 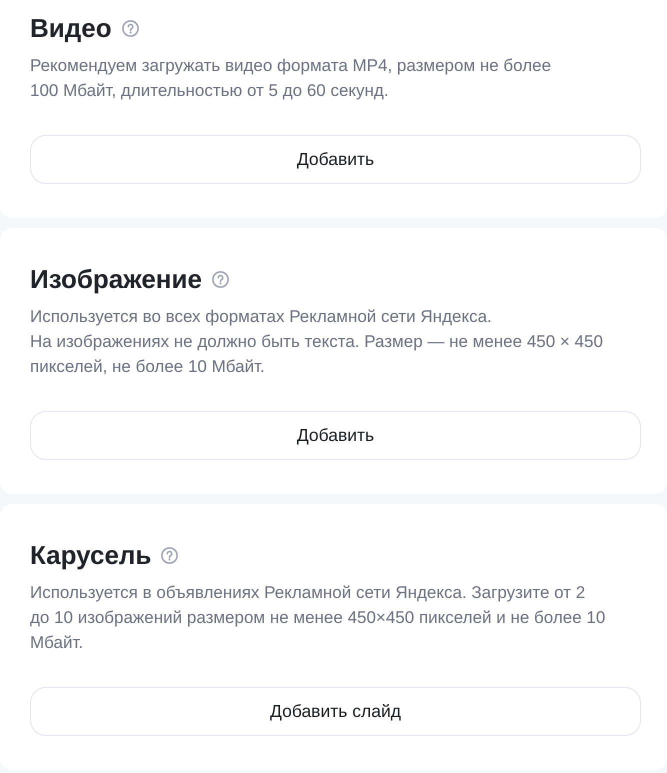 I want to click on section-description: Рекомендуем загружать видео формата MP4, размером не более 100 Мбайт, длительностью от 5 до 60 секунд., so click(x=291, y=78).